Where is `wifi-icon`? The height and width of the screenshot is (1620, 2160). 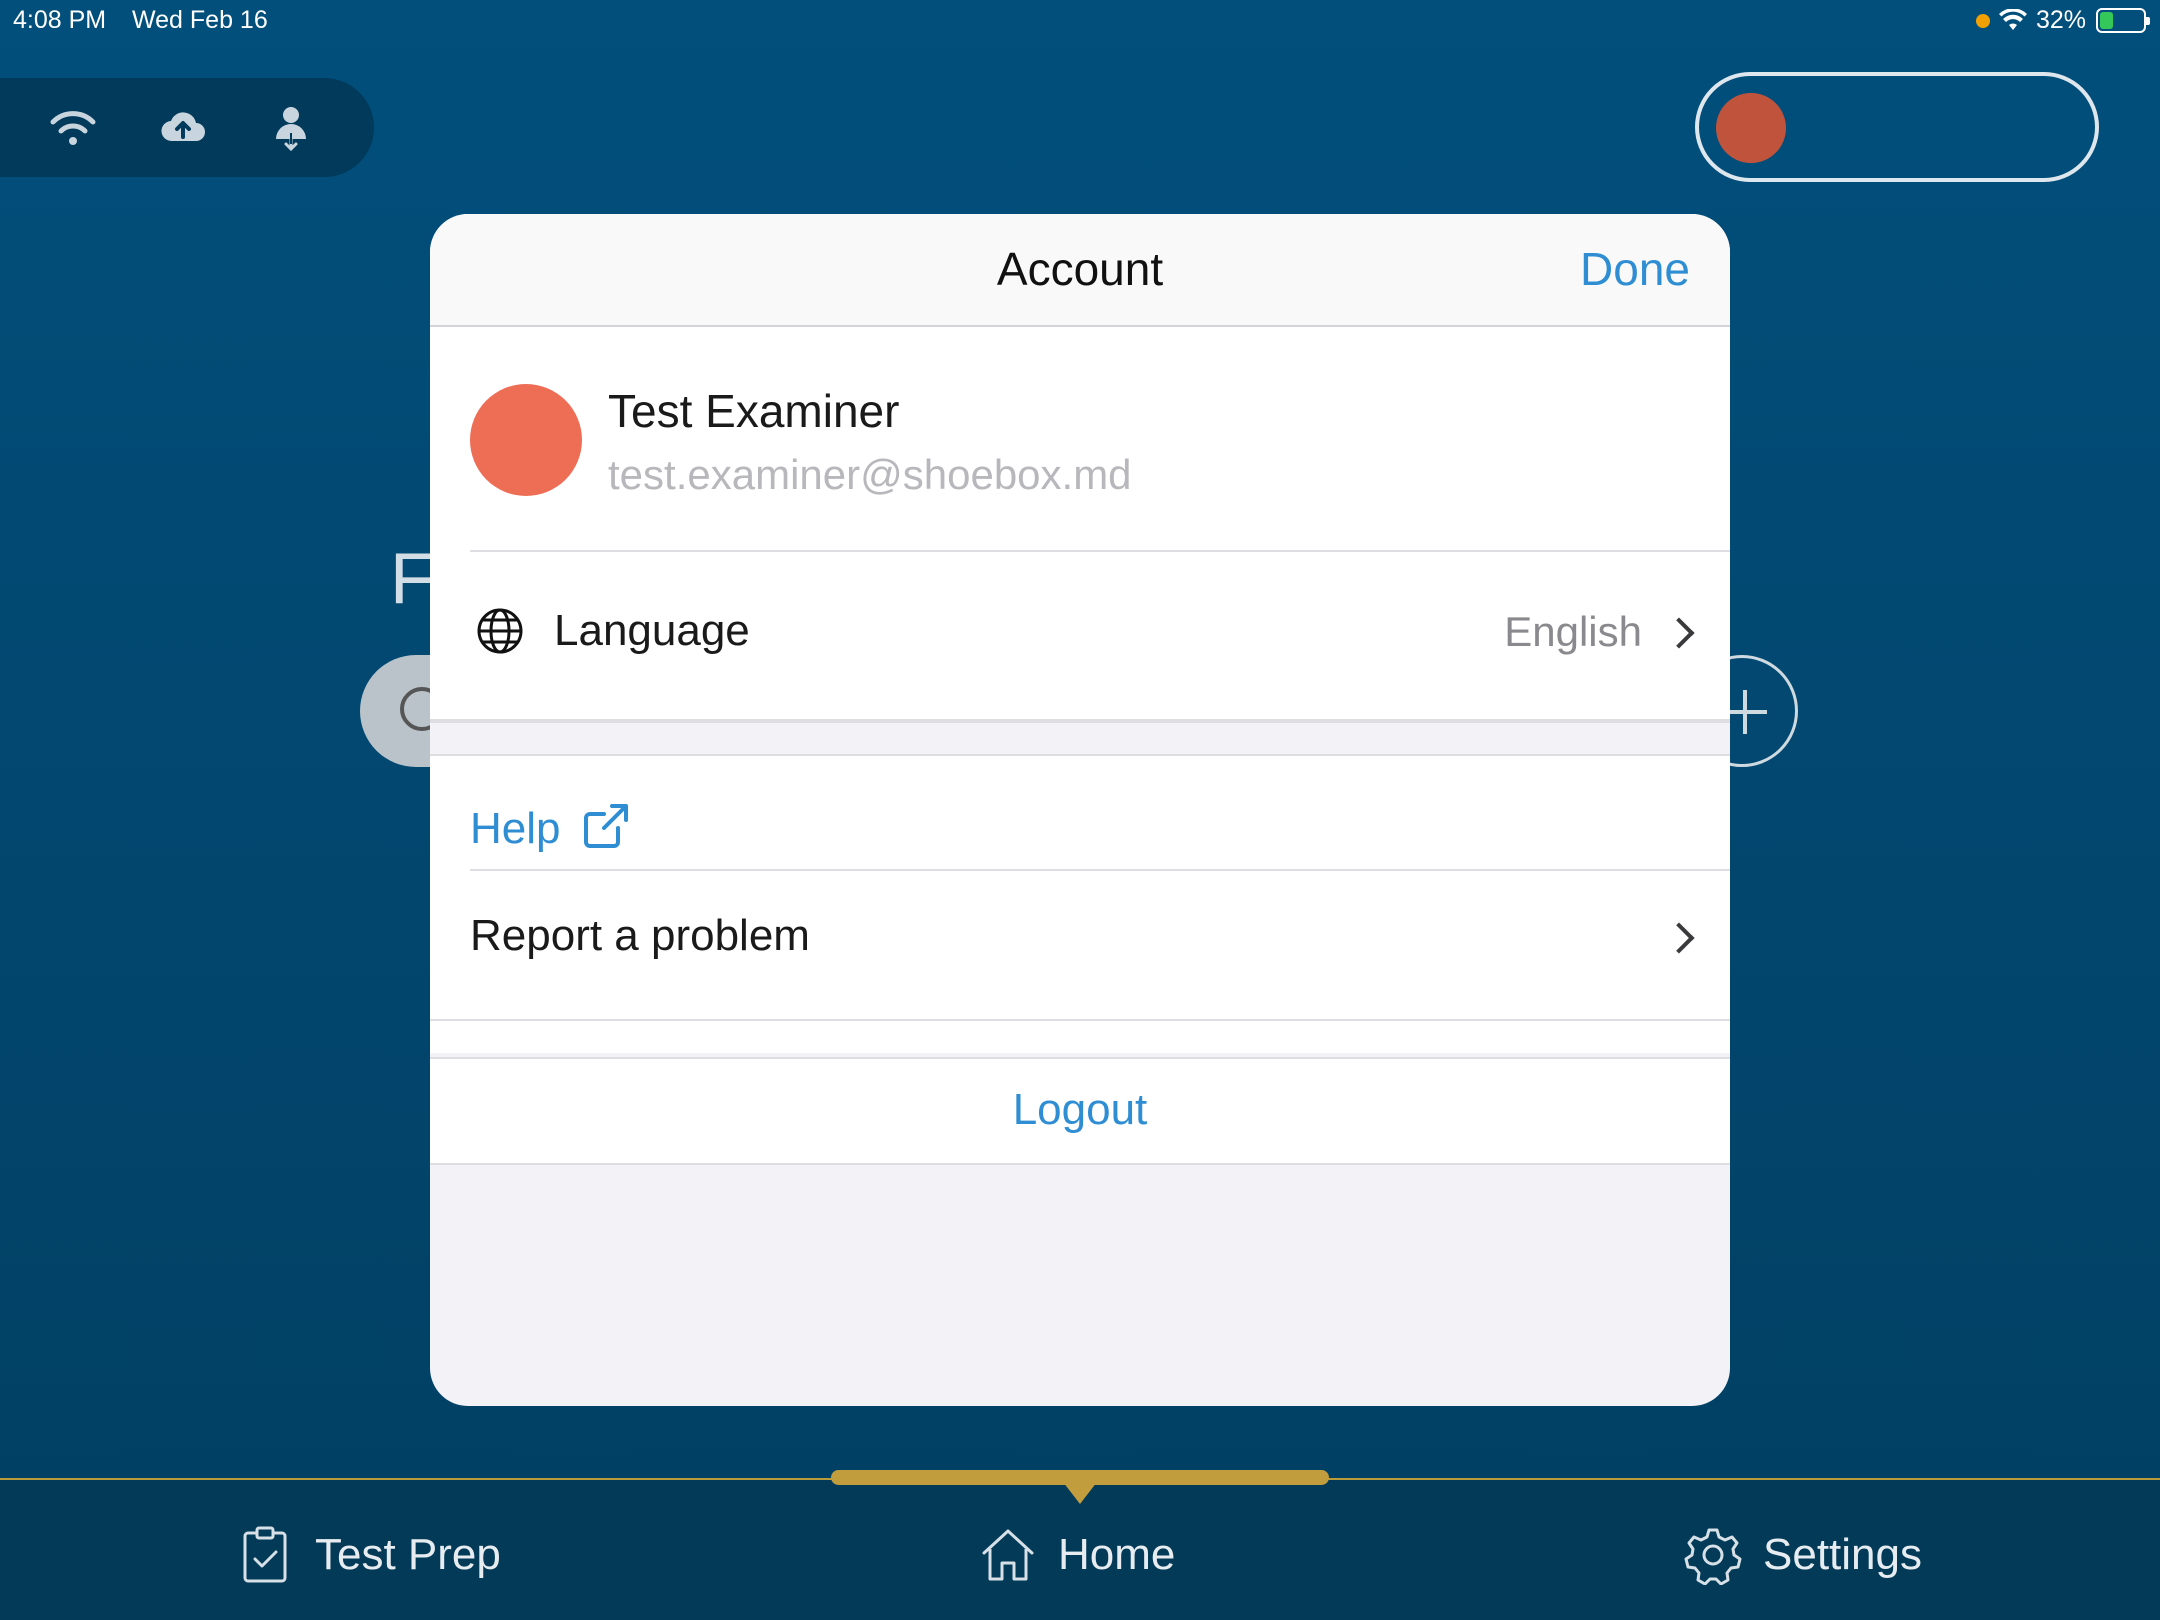 wifi-icon is located at coordinates (73, 128).